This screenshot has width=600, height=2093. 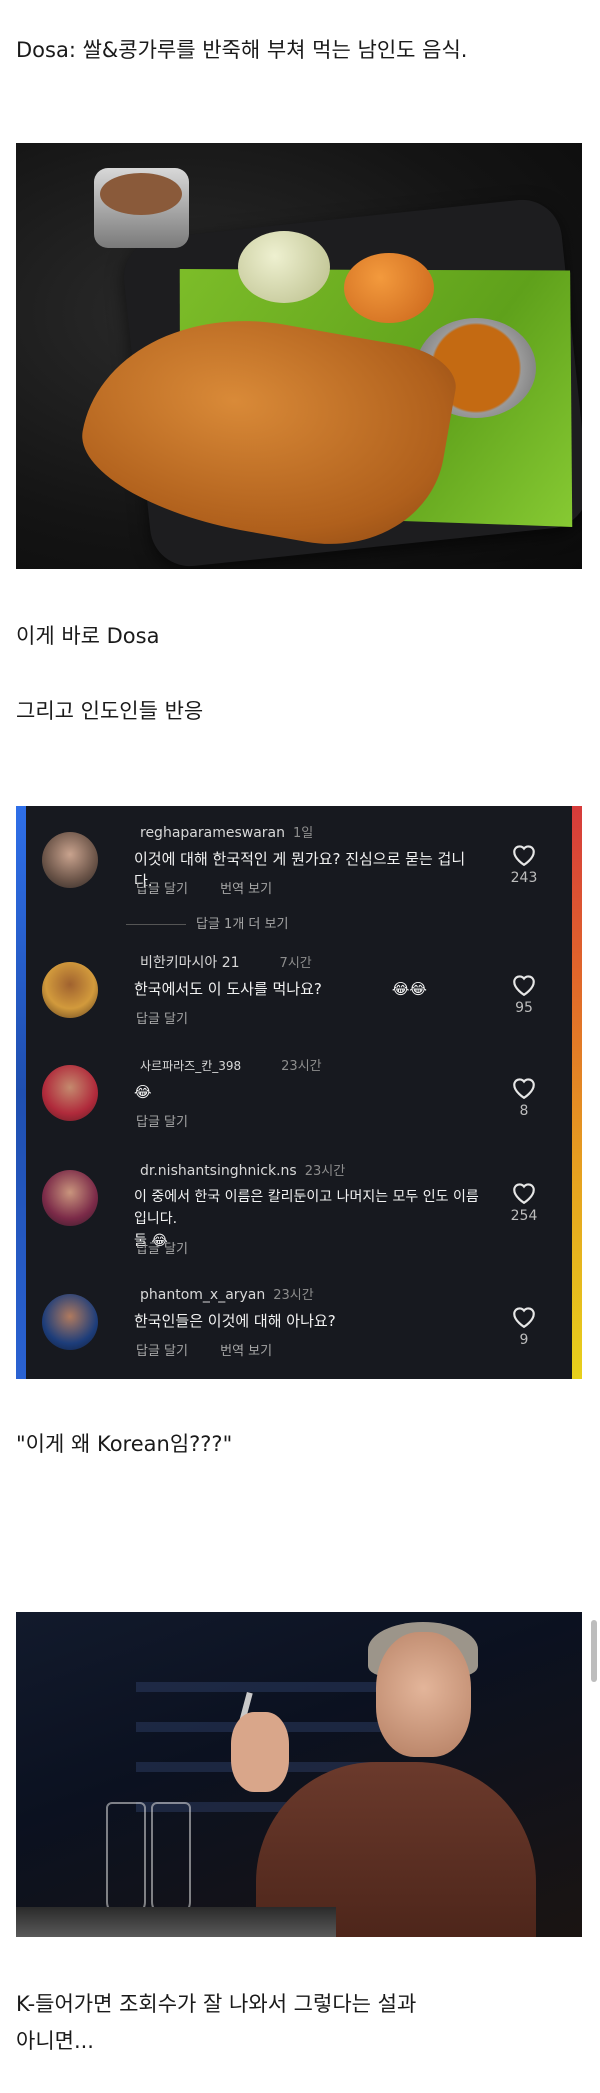 What do you see at coordinates (235, 1321) in the screenshot?
I see `comment-text: 한국인들은 이것에 대해 아나요?` at bounding box center [235, 1321].